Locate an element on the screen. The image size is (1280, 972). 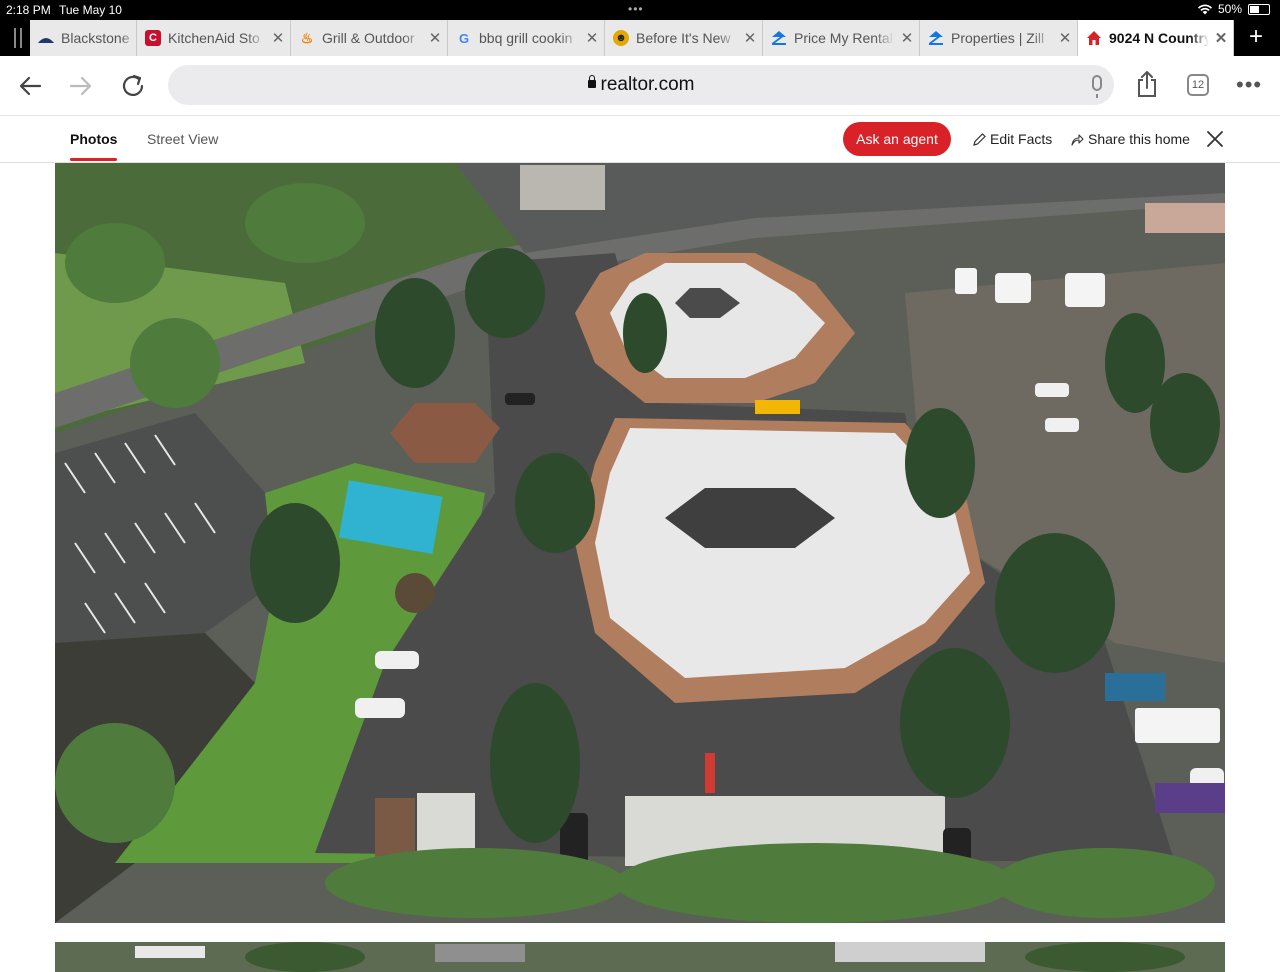
tab-title: Before It's New is located at coordinates (683, 38).